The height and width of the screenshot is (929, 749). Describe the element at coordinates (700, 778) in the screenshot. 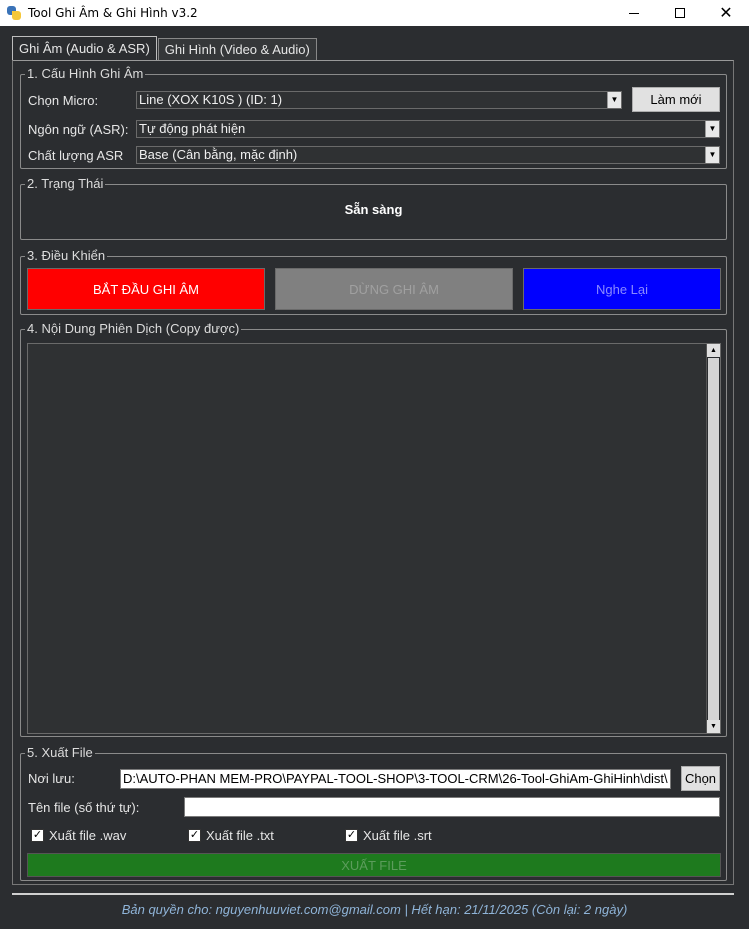

I see `choose-folder-button: Chọn` at that location.